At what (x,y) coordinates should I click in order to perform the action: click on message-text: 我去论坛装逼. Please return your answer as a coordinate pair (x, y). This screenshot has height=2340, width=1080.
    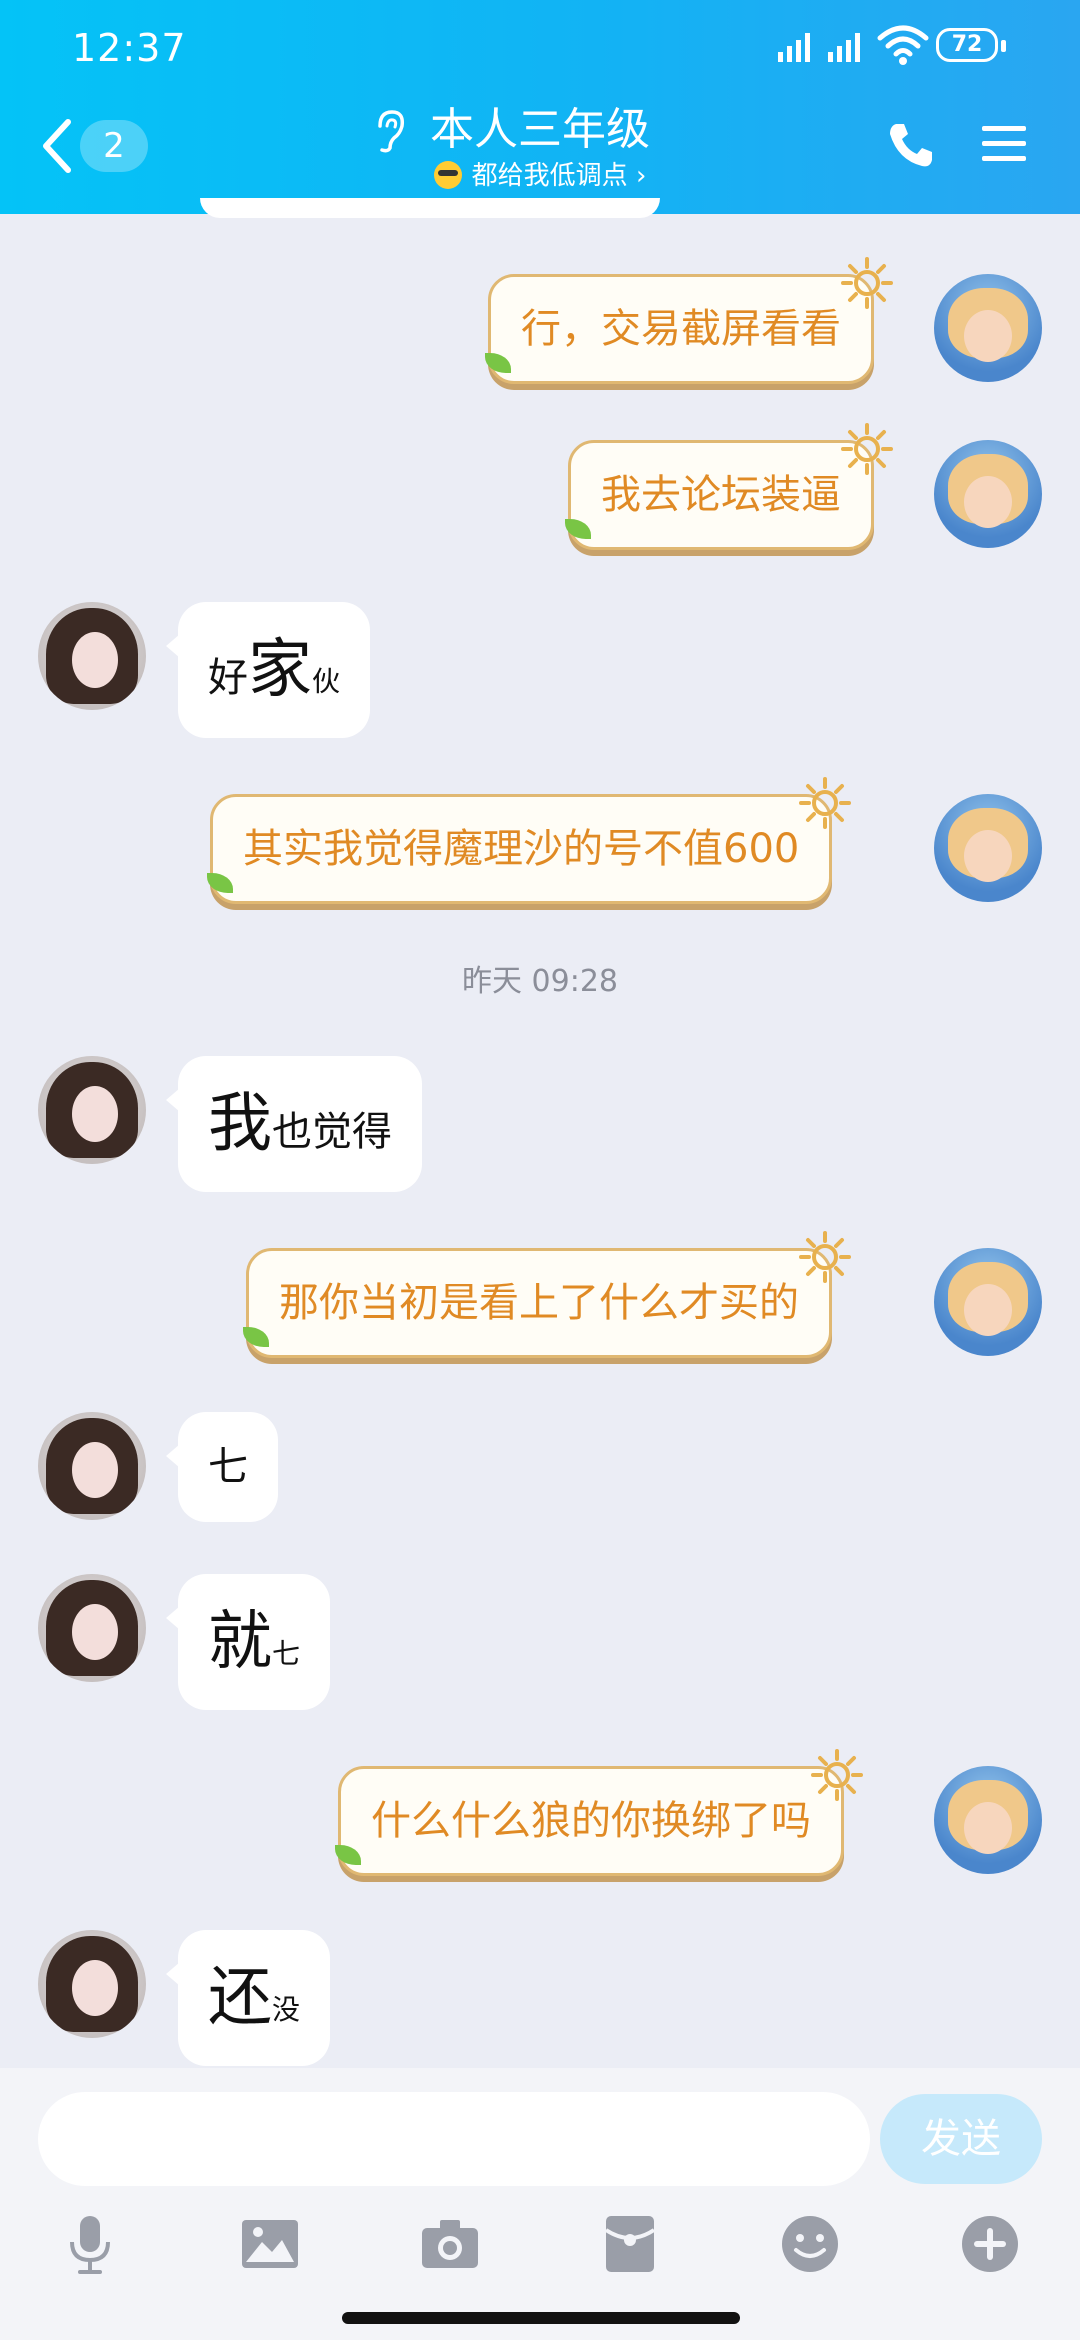
    Looking at the image, I should click on (721, 495).